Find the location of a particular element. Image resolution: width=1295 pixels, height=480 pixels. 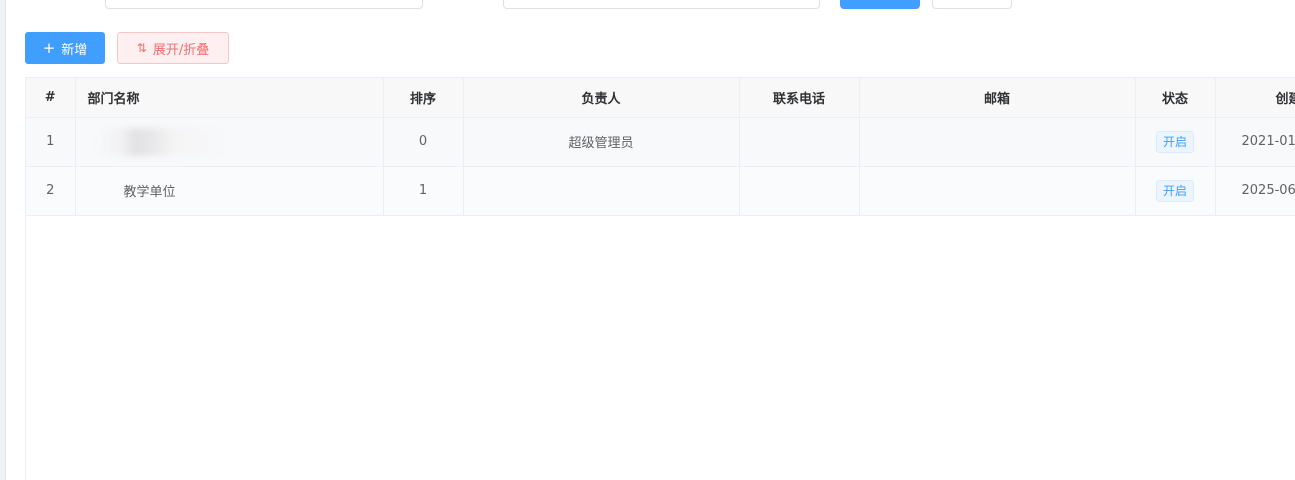

table-header-row: # 部门名称 排序 负责人 联系电话 邮箱 状态 创建 is located at coordinates (660, 98).